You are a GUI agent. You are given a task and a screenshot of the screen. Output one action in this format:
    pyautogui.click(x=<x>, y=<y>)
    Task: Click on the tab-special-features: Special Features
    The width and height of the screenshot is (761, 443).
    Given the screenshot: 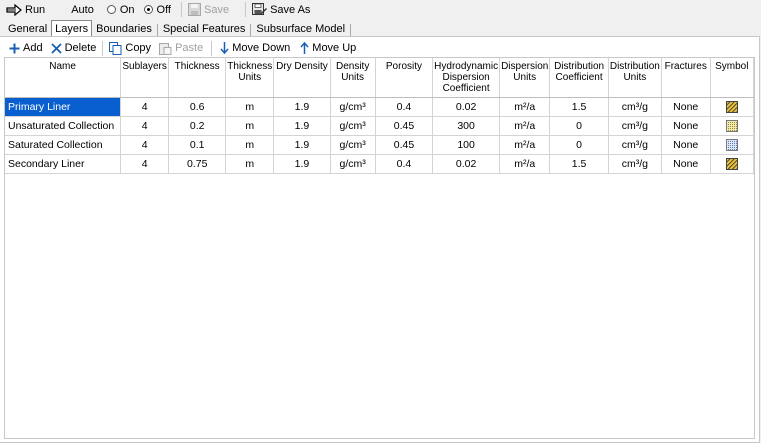 What is the action you would take?
    pyautogui.click(x=204, y=28)
    